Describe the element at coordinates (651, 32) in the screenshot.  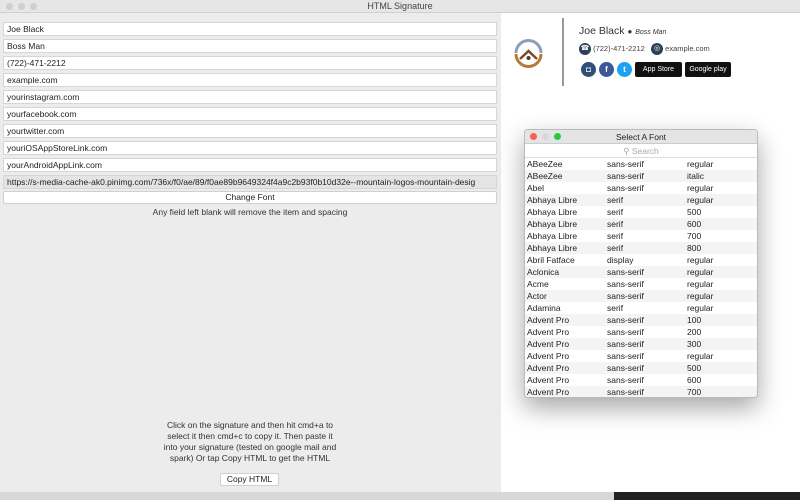
I see `signature-title: Boss Man` at that location.